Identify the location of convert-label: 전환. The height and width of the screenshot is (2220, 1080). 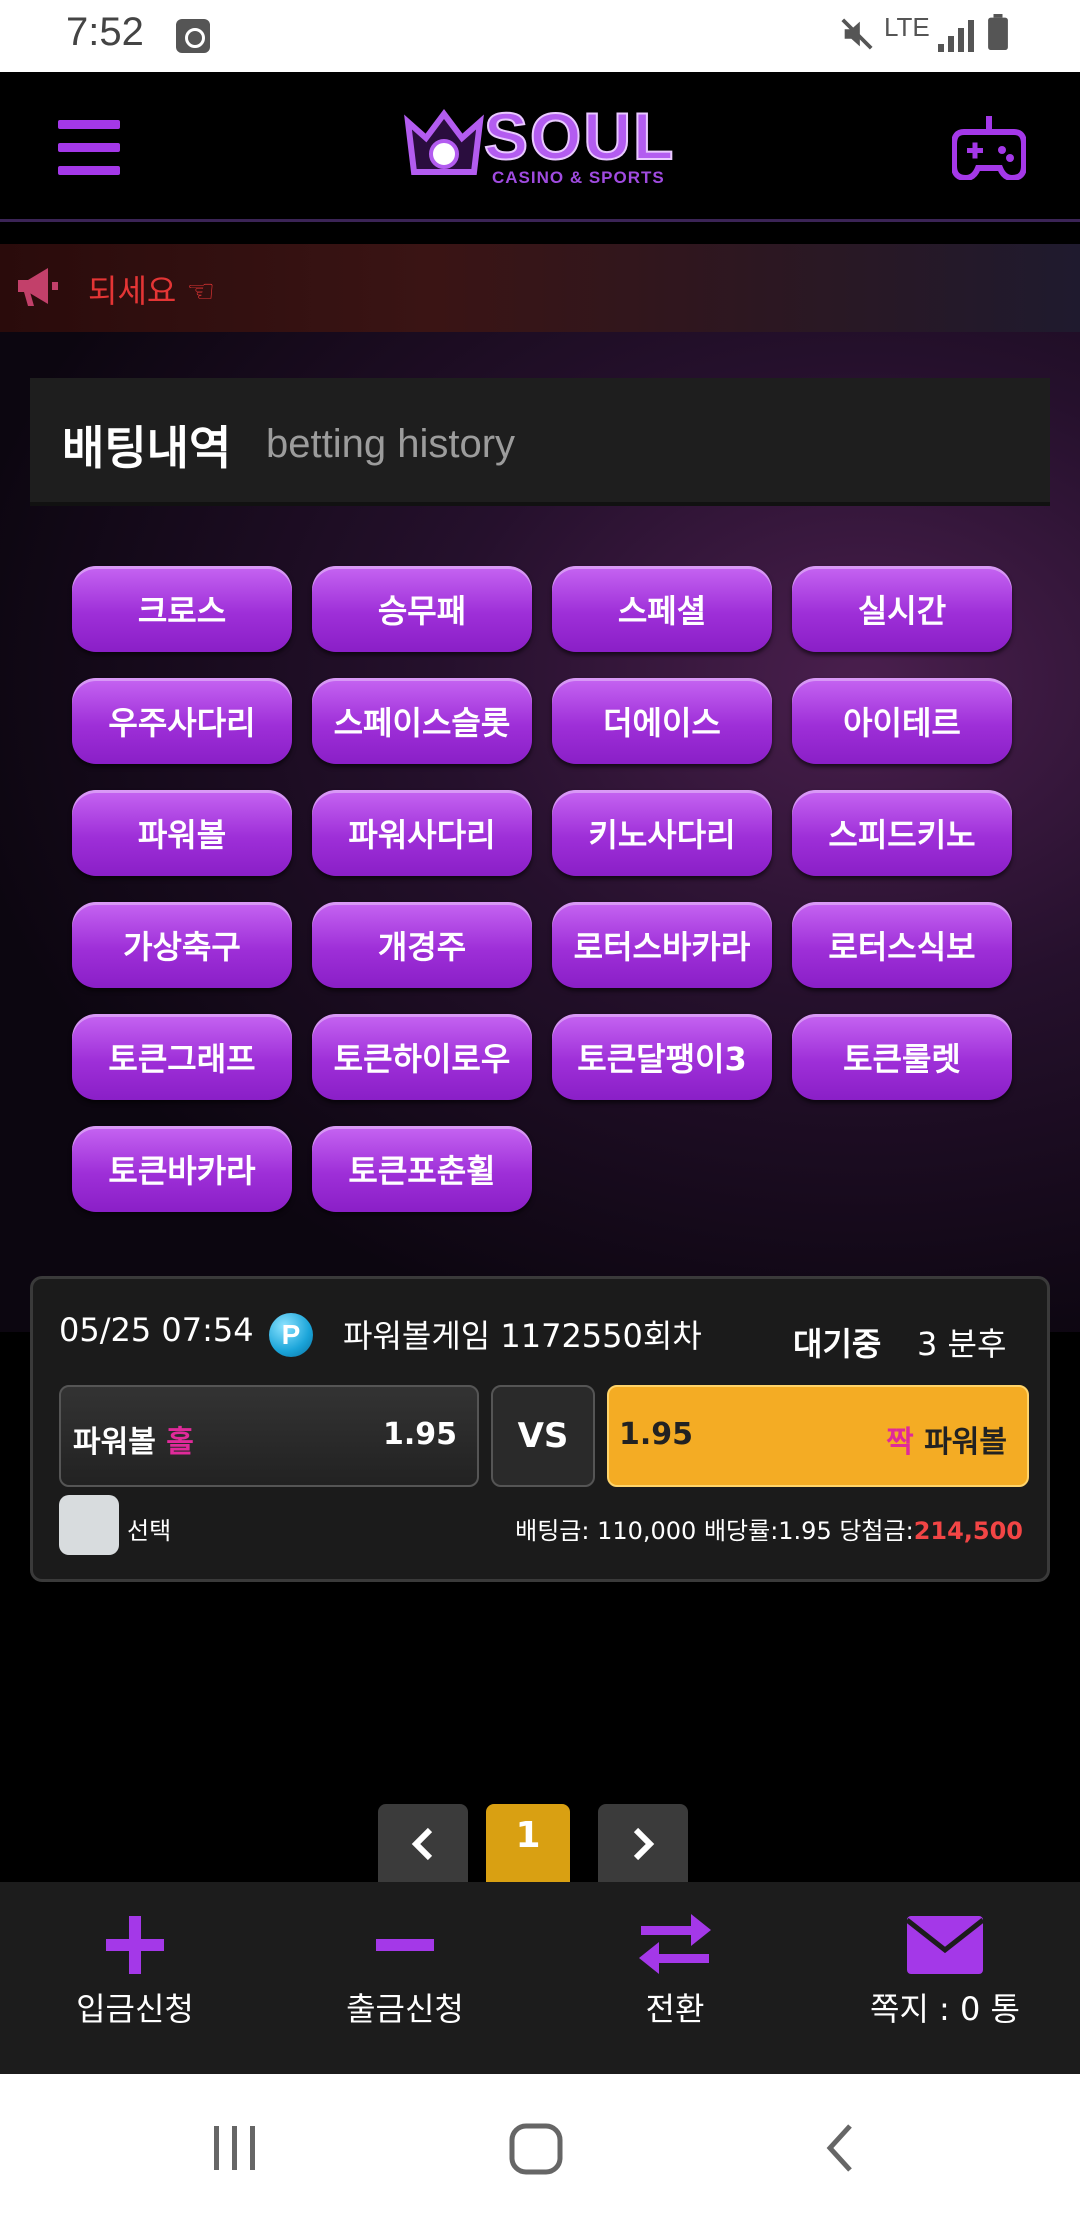
(675, 2009).